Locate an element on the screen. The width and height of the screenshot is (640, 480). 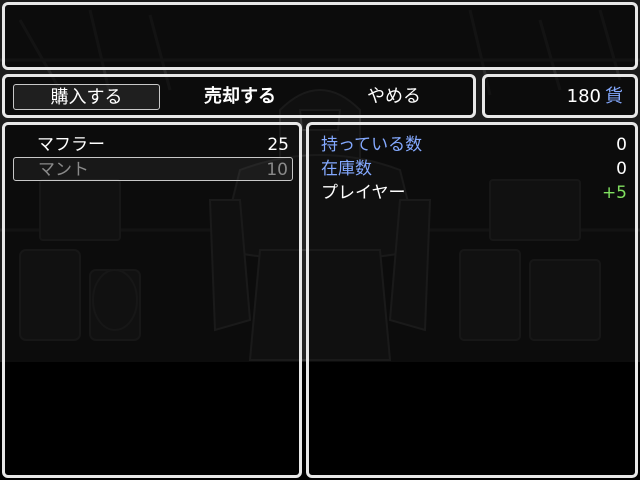
item-name: マフラー is located at coordinates (71, 145).